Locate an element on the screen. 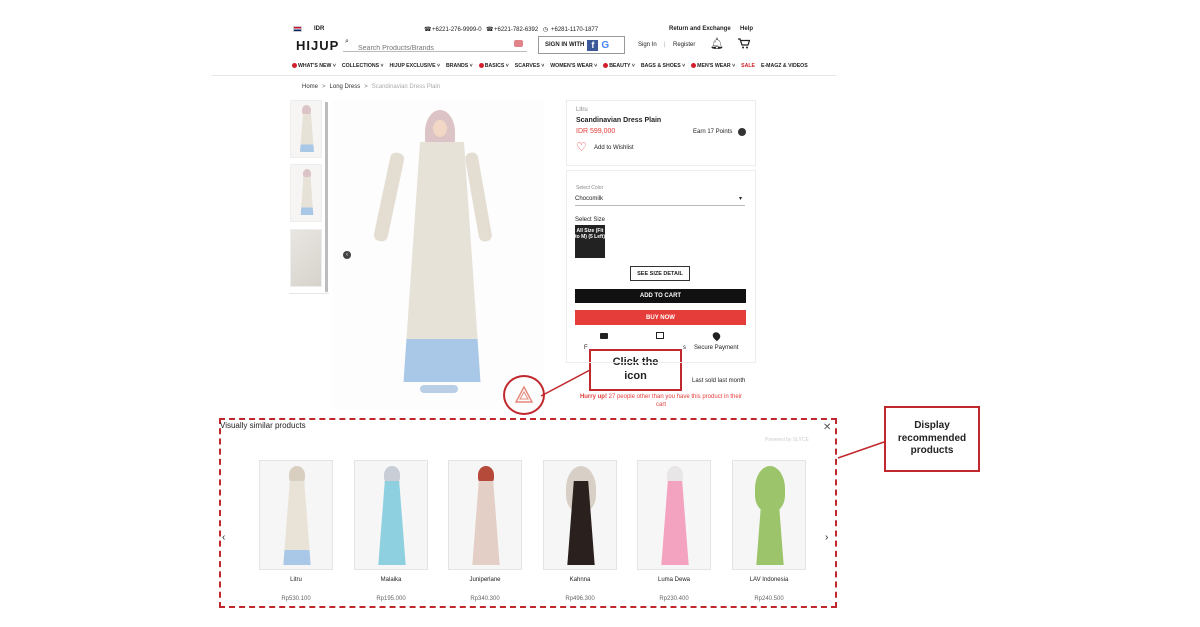 Image resolution: width=1200 pixels, height=627 pixels. powered-by-label: Powered by SLYCE is located at coordinates (787, 440).